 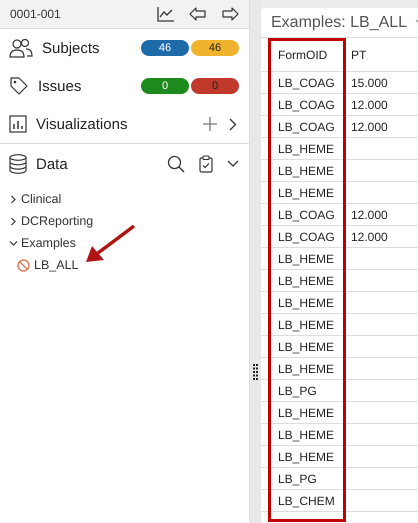 What do you see at coordinates (206, 164) in the screenshot?
I see `clipboard-check-icon` at bounding box center [206, 164].